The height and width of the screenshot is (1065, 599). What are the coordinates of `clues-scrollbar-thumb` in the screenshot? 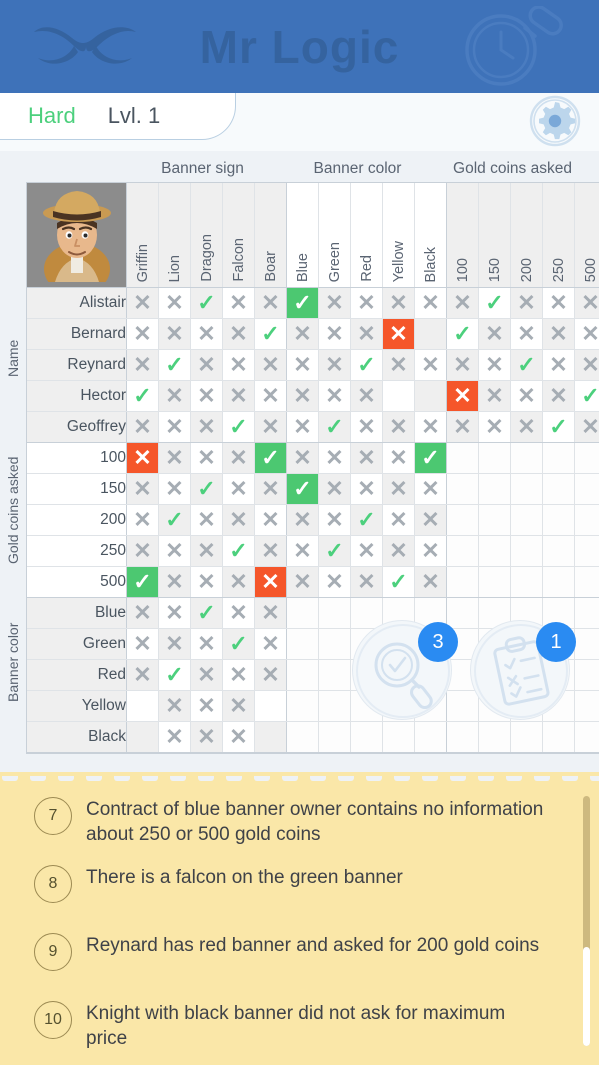 It's located at (586, 996).